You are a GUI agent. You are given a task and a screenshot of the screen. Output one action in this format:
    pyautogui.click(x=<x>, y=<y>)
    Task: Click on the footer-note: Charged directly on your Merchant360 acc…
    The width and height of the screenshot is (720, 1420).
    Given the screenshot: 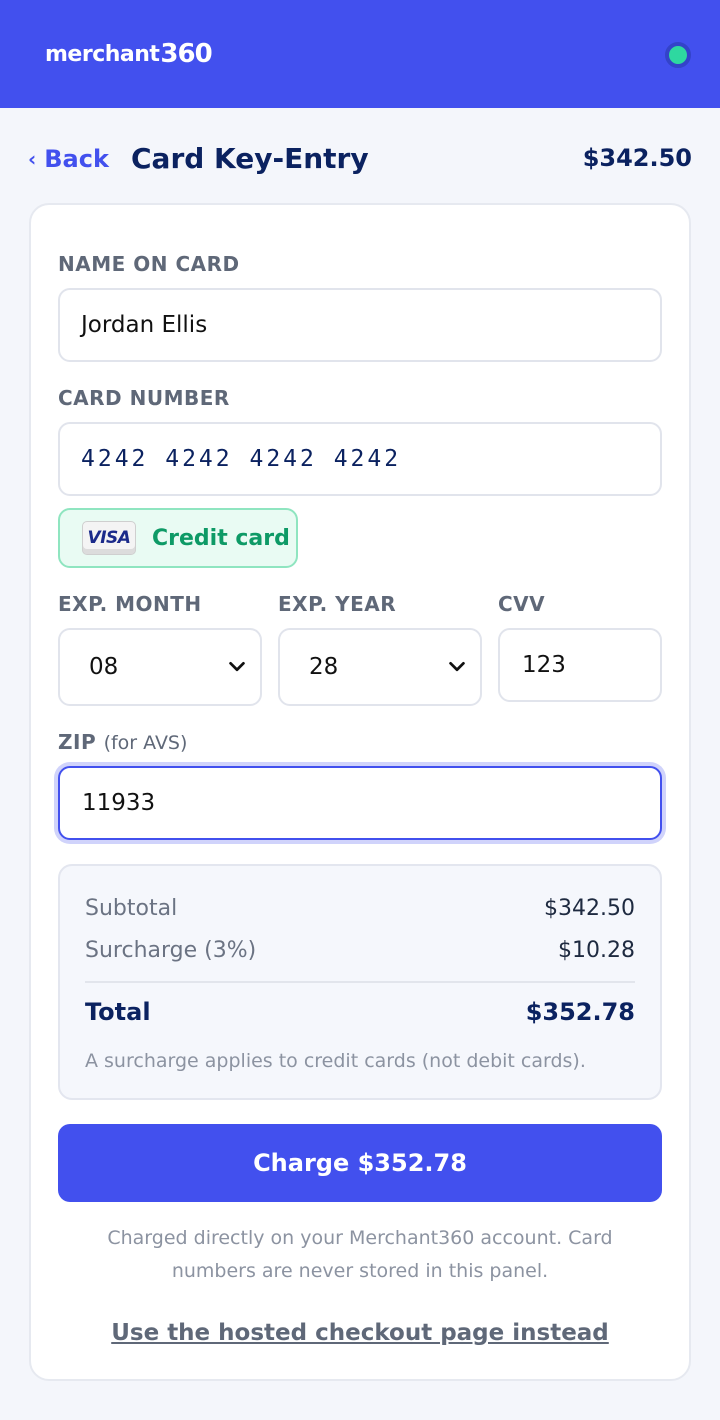 What is the action you would take?
    pyautogui.click(x=360, y=1254)
    